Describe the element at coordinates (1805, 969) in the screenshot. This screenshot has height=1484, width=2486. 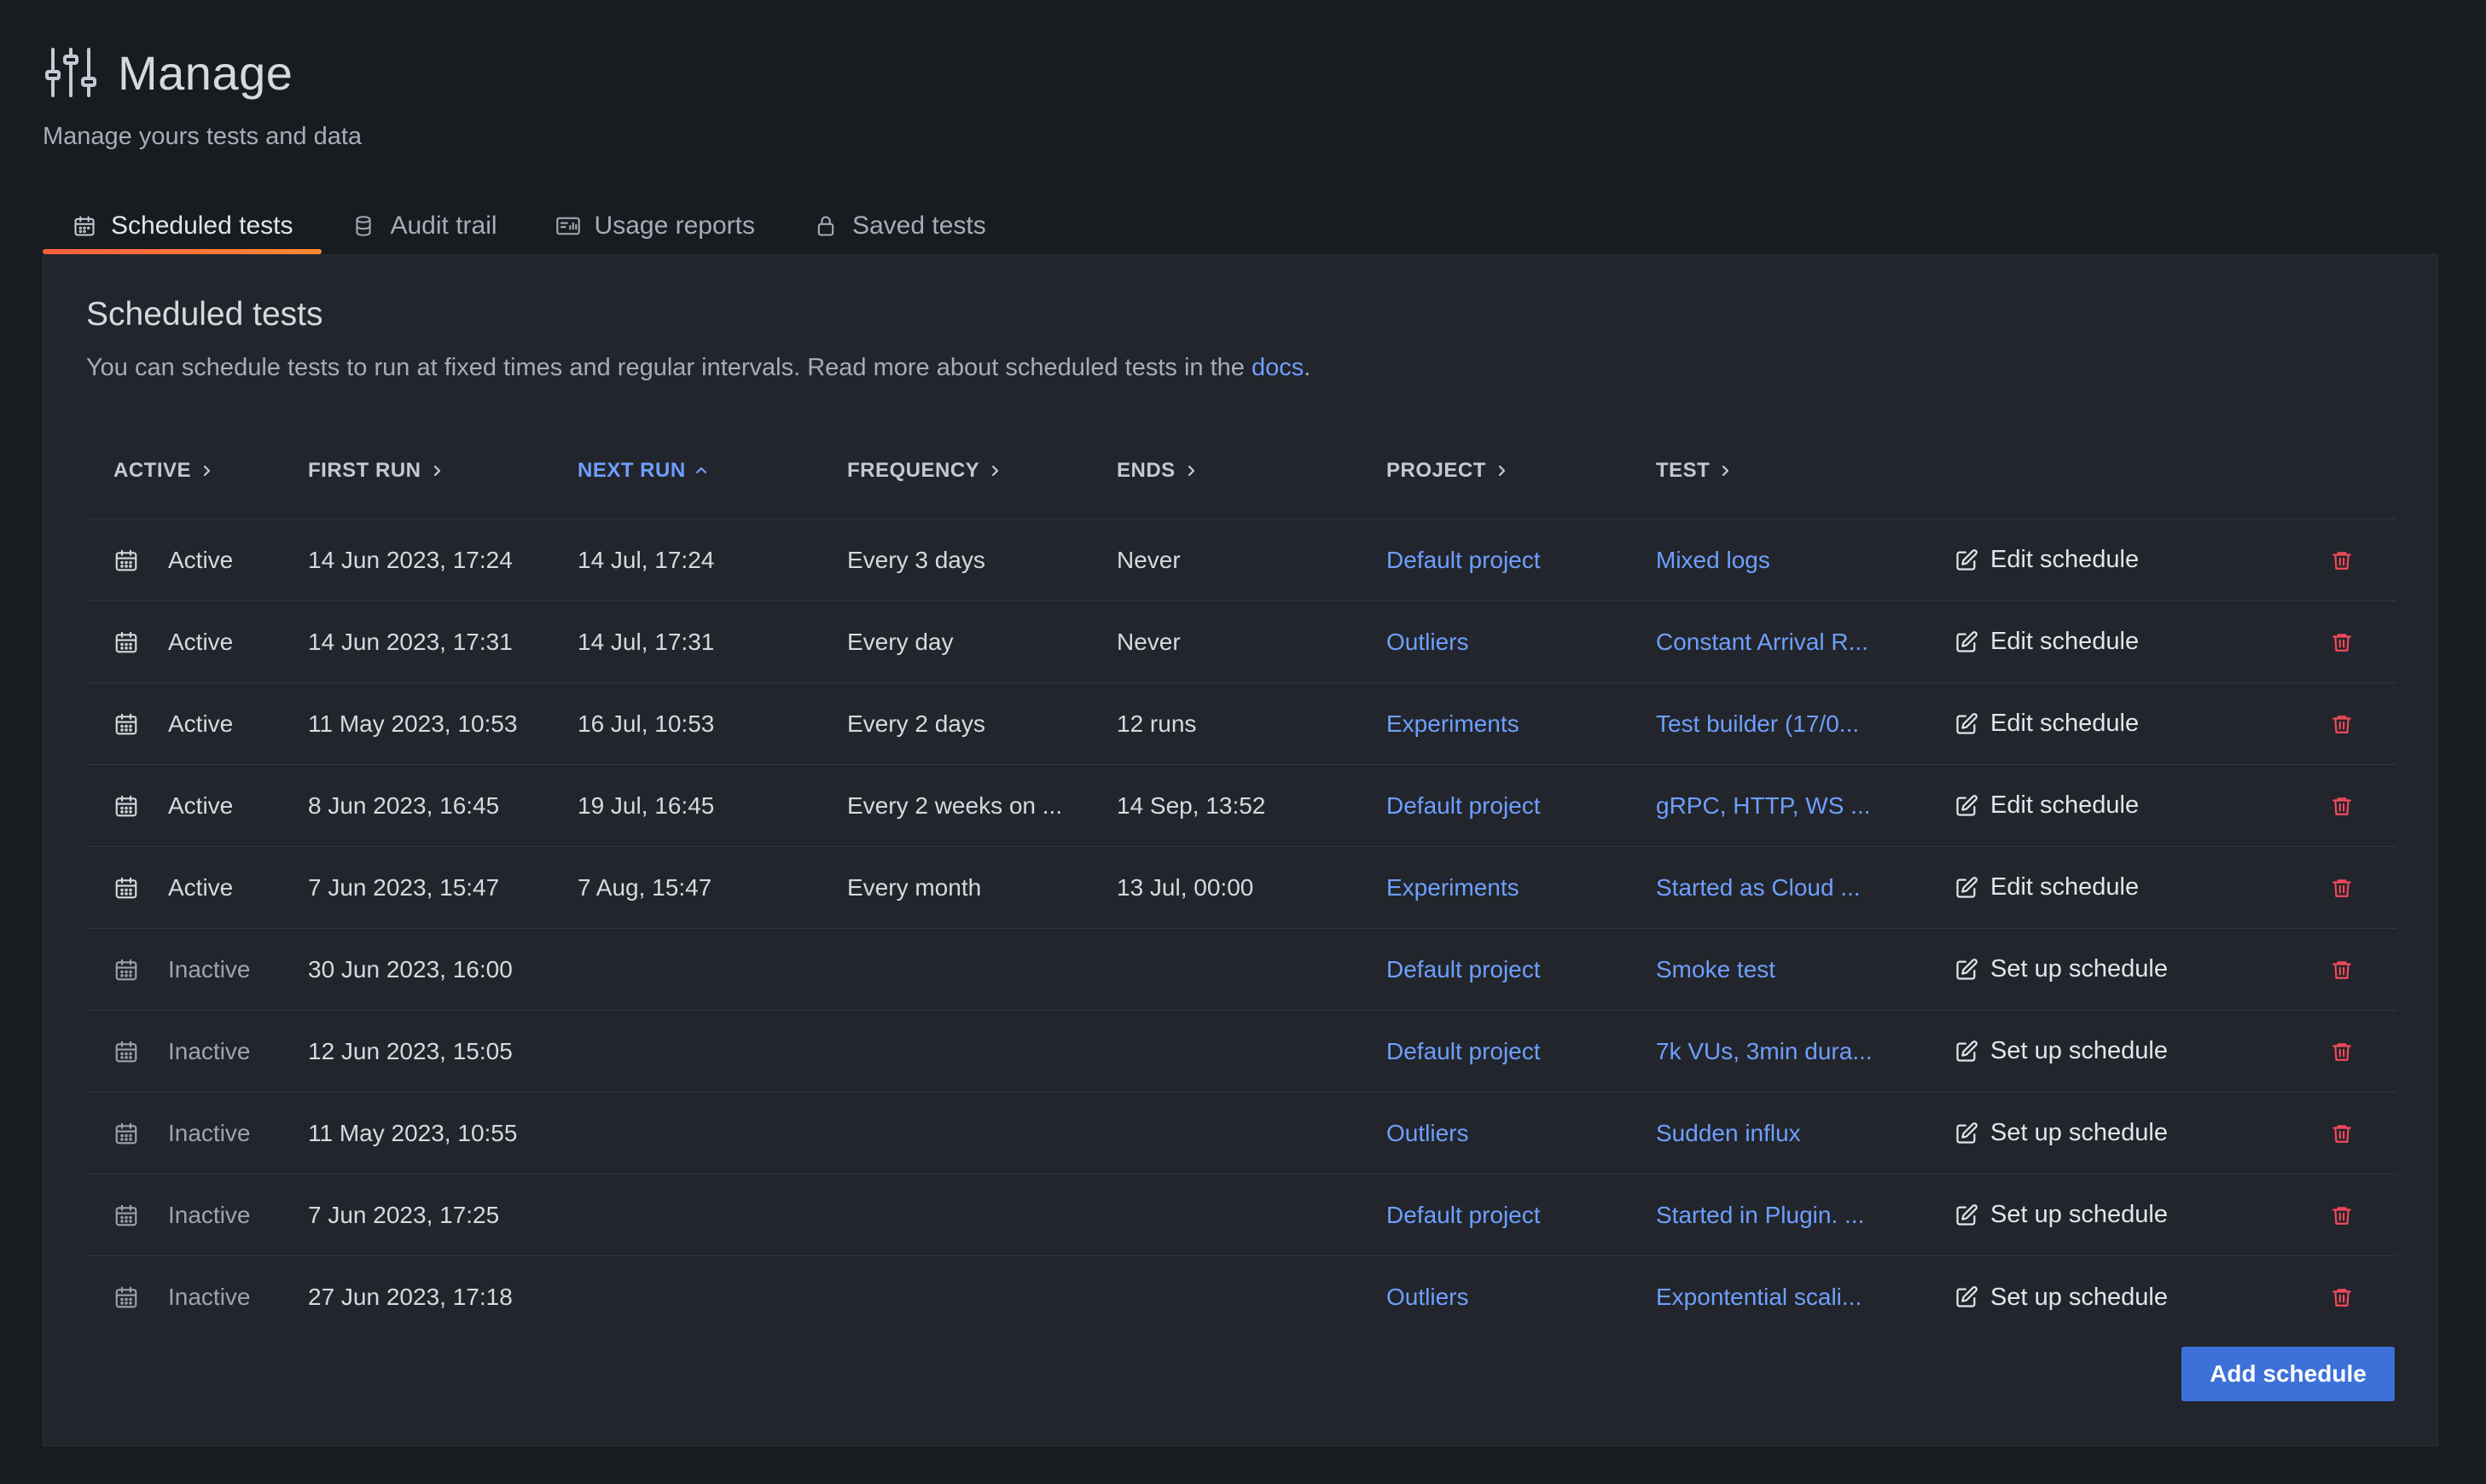
I see `test-link: Smoke test` at that location.